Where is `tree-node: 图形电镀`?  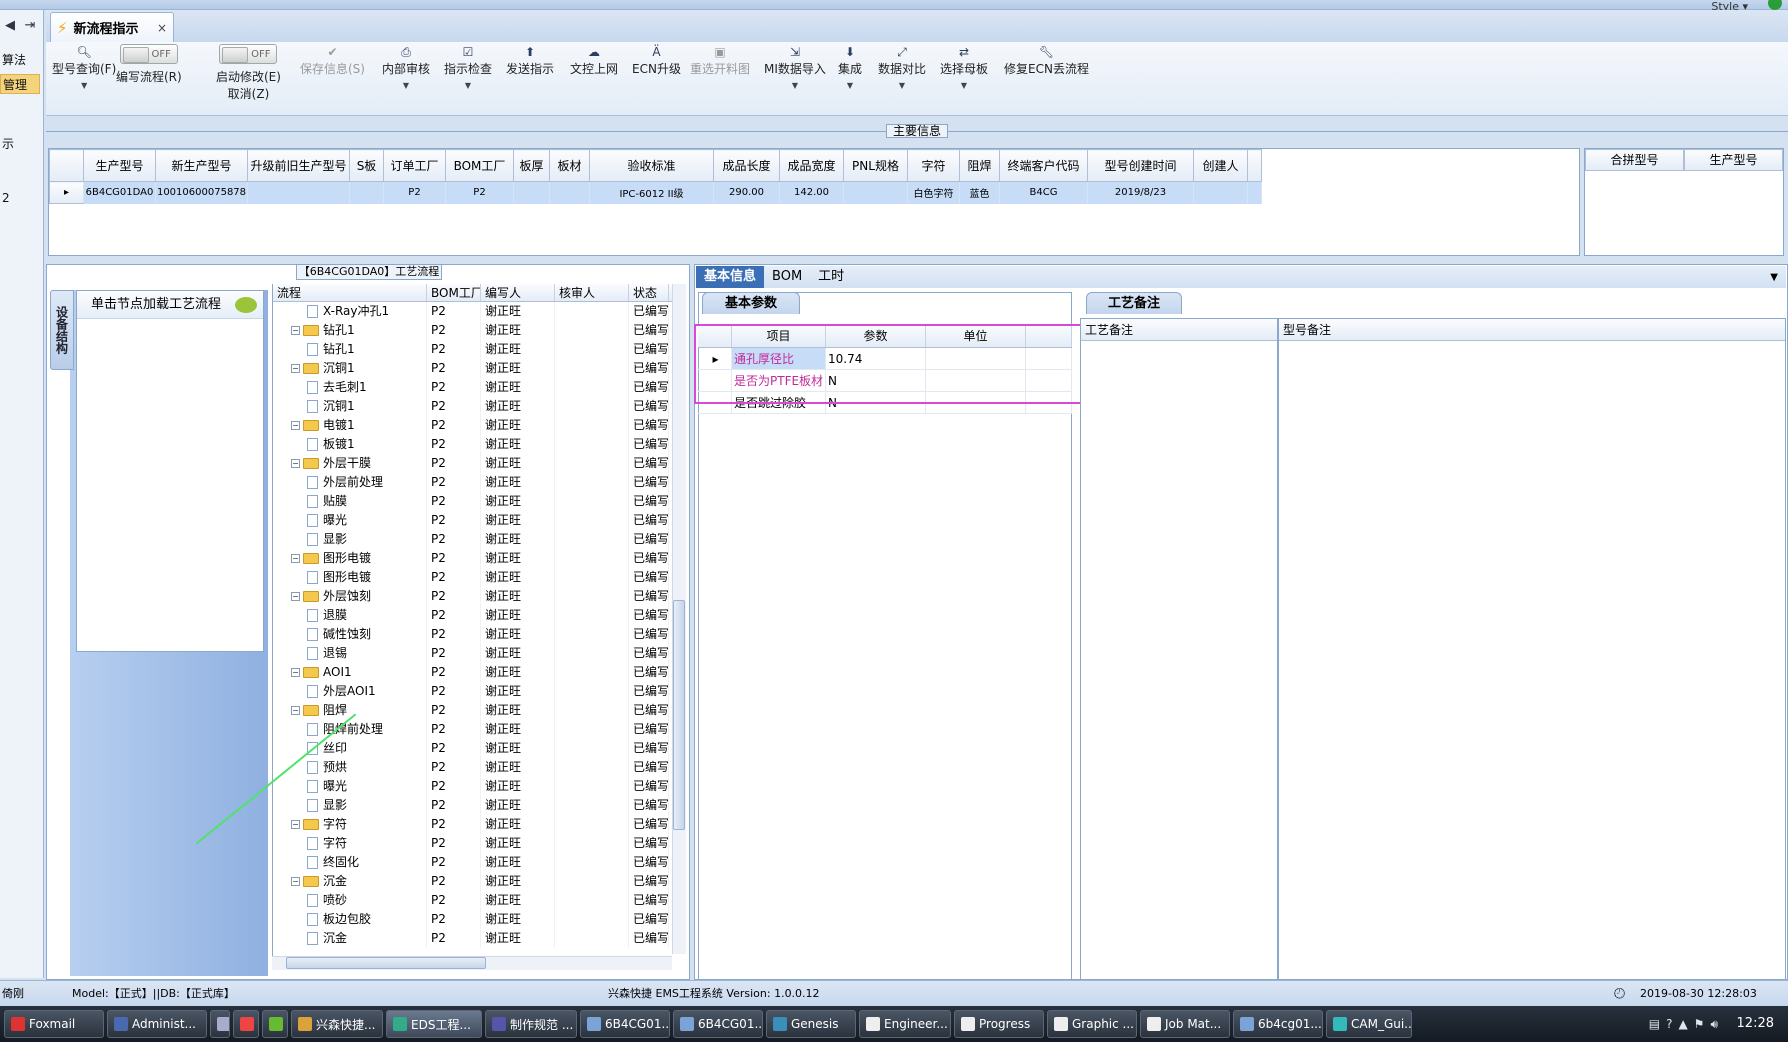
tree-node: 图形电镀 is located at coordinates (350, 577).